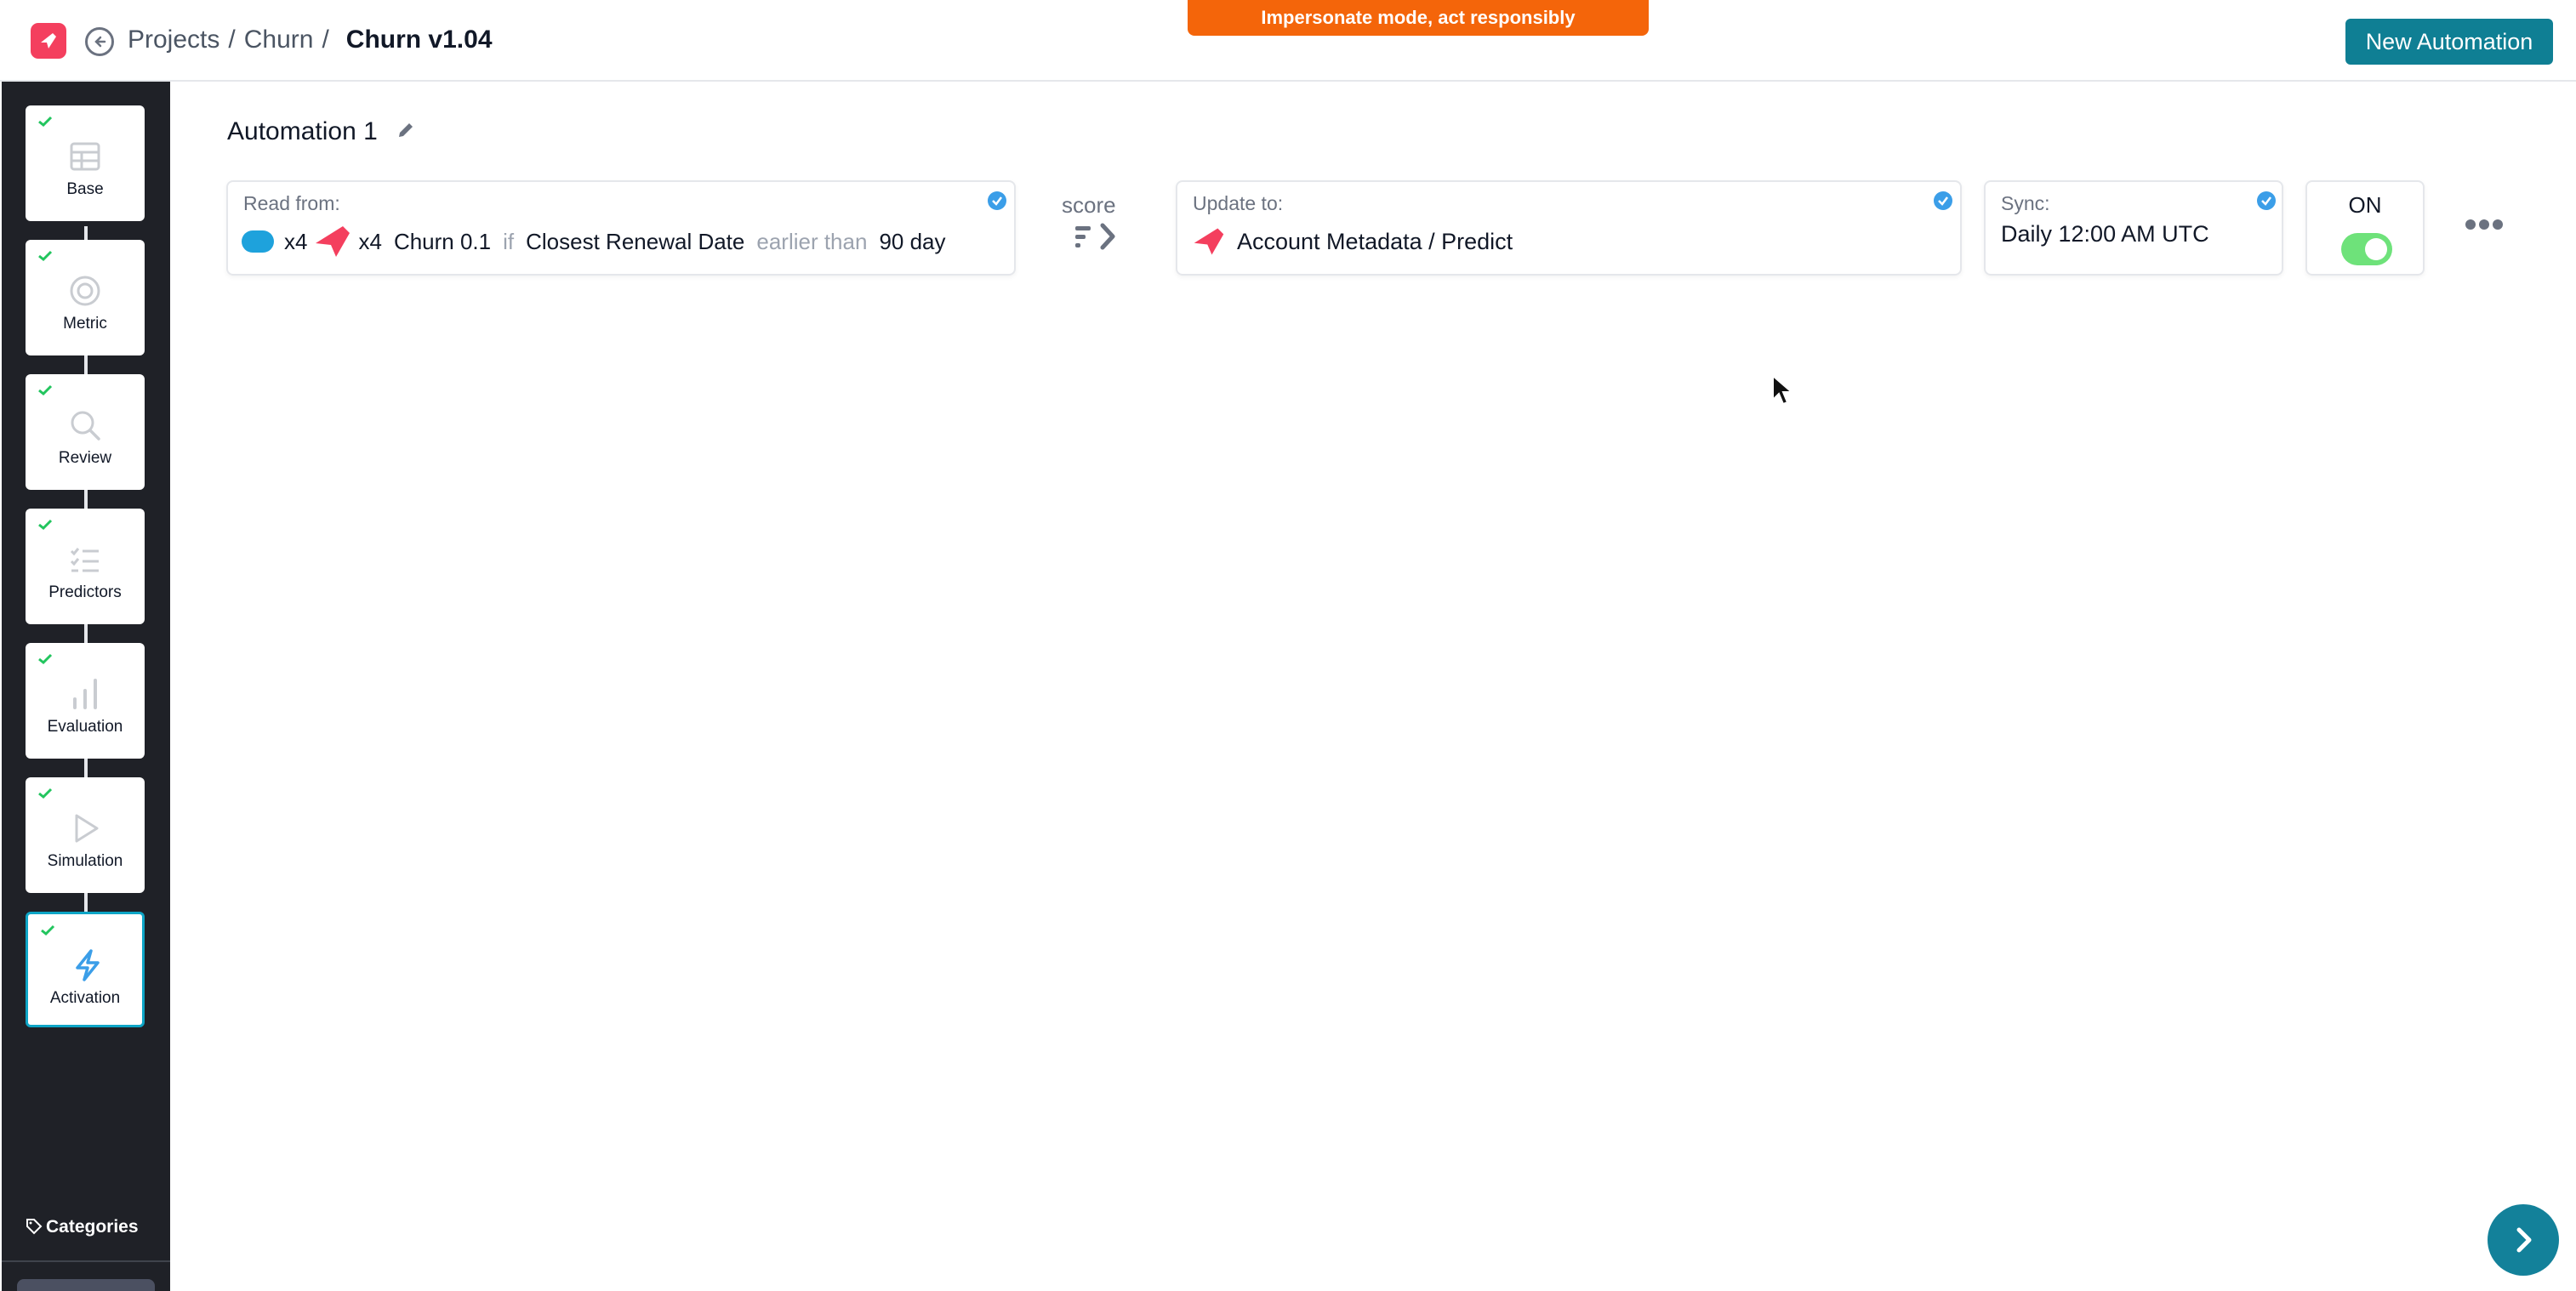  Describe the element at coordinates (85, 458) in the screenshot. I see `step-label: Review` at that location.